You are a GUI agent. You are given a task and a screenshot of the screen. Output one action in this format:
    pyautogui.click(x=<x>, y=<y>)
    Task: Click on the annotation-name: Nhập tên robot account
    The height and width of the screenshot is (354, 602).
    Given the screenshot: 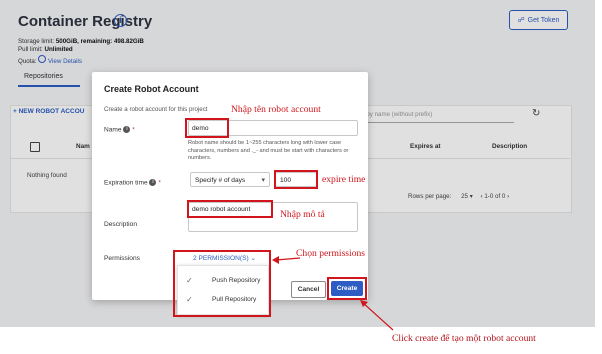 What is the action you would take?
    pyautogui.click(x=276, y=109)
    